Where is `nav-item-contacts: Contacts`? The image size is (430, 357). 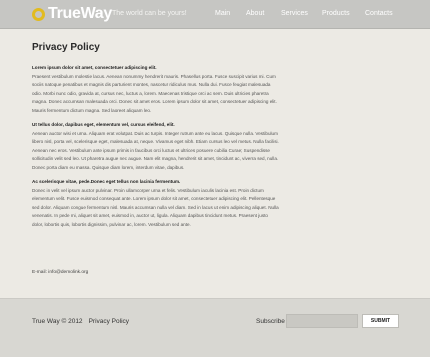 nav-item-contacts: Contacts is located at coordinates (379, 13).